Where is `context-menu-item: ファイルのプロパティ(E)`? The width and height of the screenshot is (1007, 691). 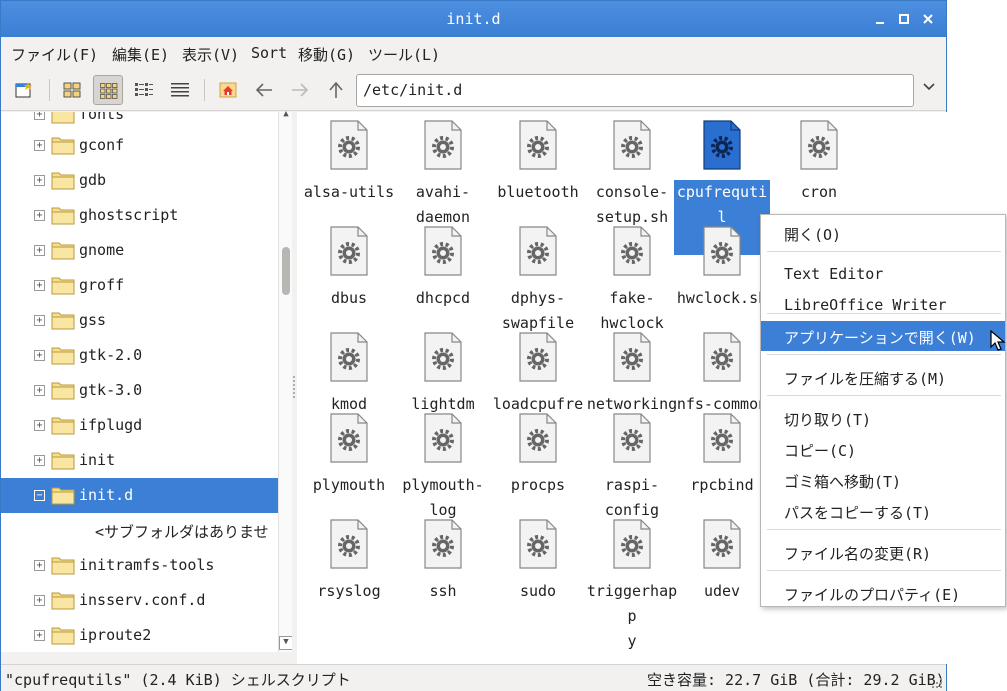
context-menu-item: ファイルのプロパティ(E) is located at coordinates (883, 593).